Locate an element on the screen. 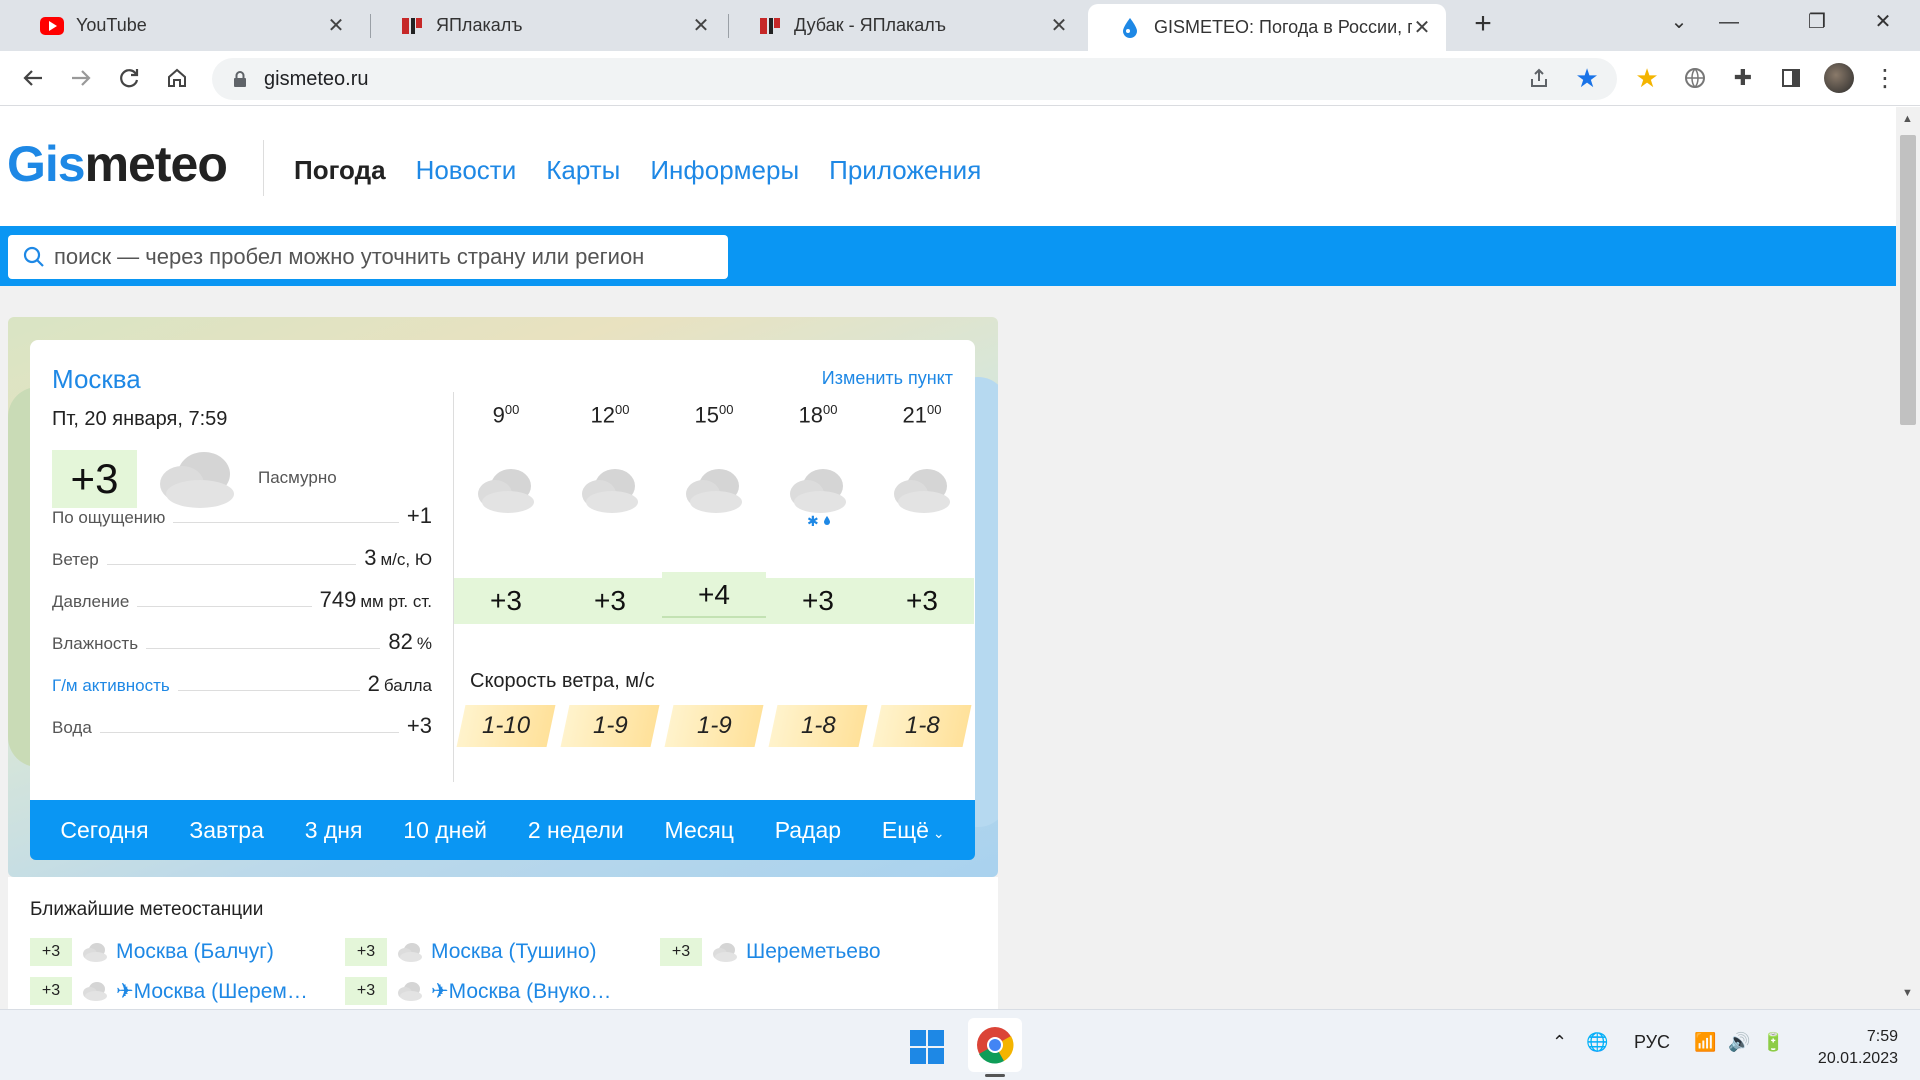 This screenshot has width=1920, height=1080. scroll-down-icon: ▼ is located at coordinates (1907, 993).